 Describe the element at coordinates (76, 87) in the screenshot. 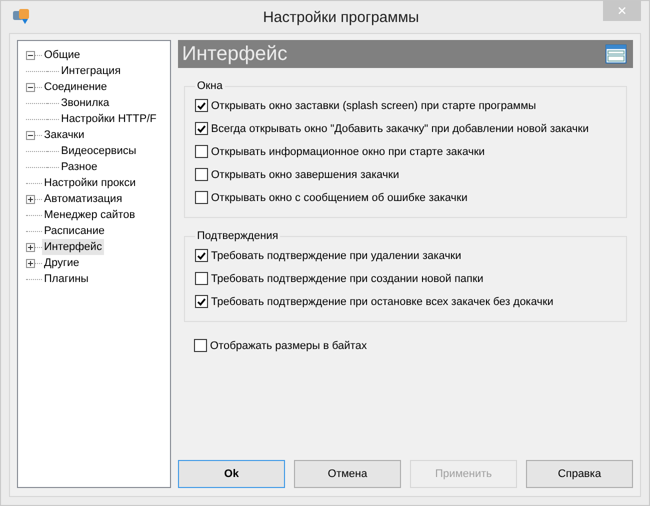

I see `tree-item: Соединение` at that location.